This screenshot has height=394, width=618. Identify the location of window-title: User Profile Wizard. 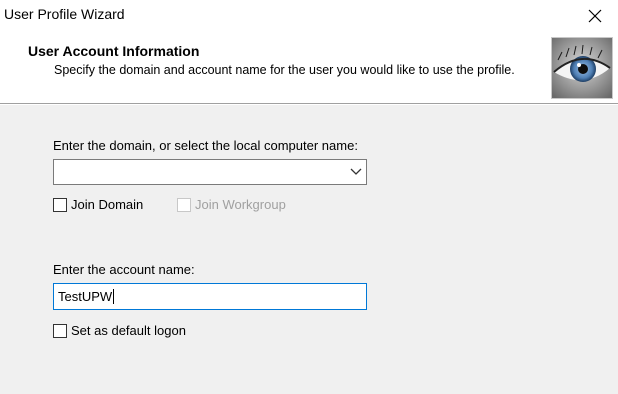
(64, 14).